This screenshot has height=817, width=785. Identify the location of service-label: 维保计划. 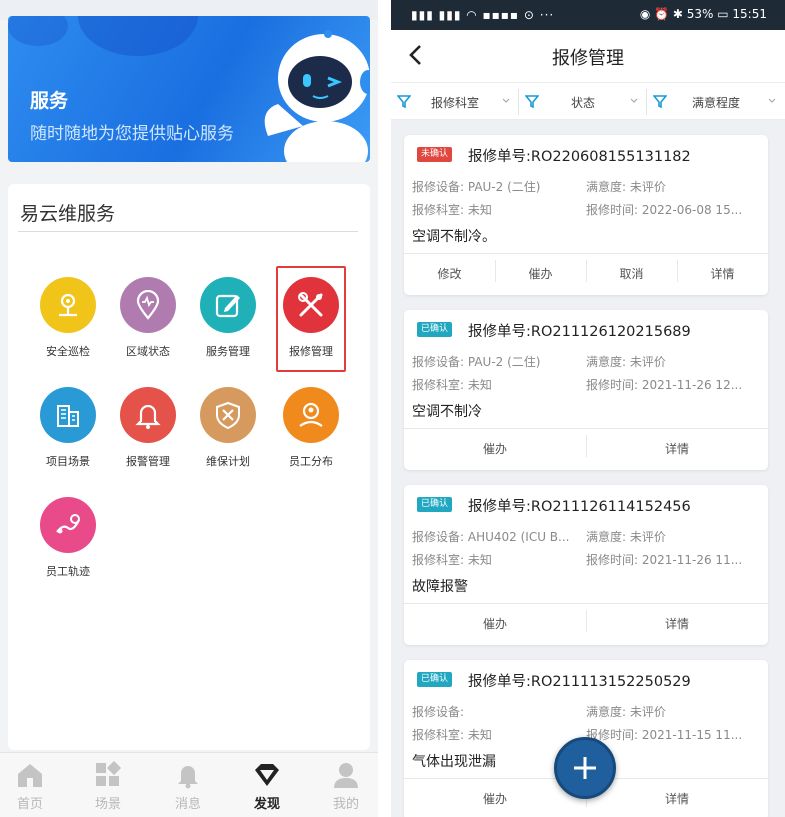
(228, 461).